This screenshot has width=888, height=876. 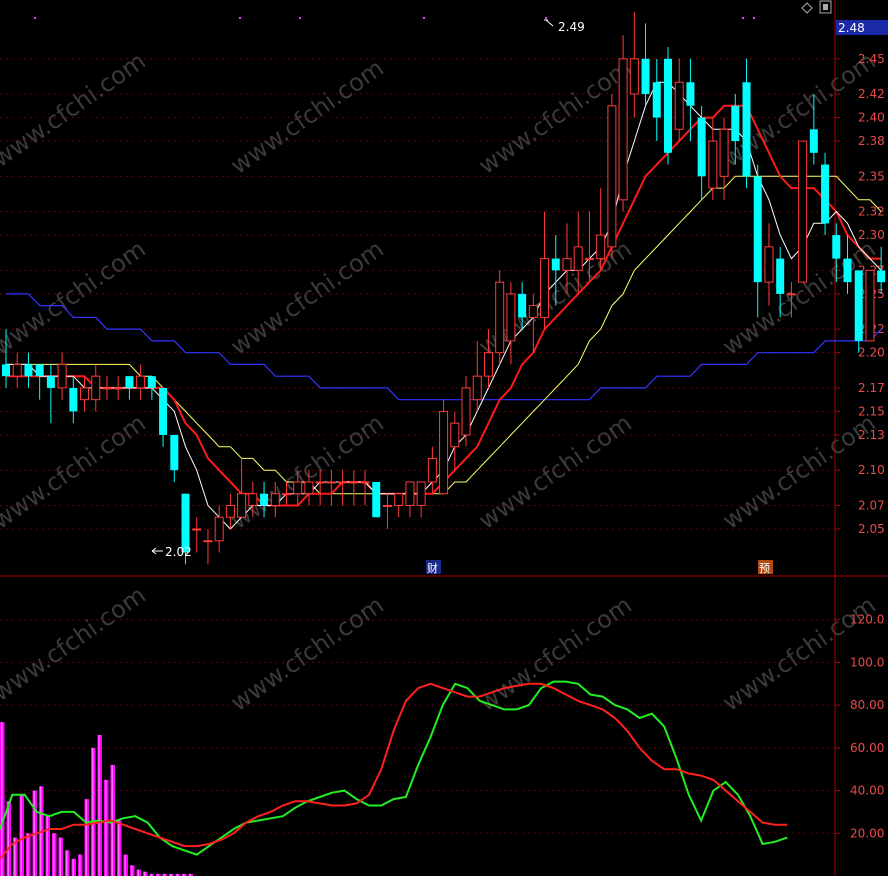 I want to click on price-tick-label: 2.05, so click(x=871, y=529).